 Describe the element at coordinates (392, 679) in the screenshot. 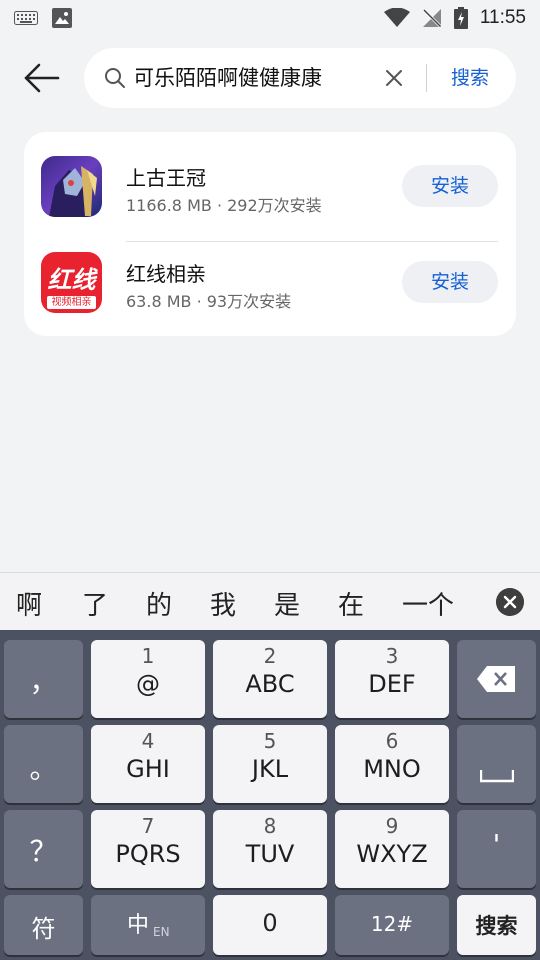

I see `key-3: 3 DEF` at that location.